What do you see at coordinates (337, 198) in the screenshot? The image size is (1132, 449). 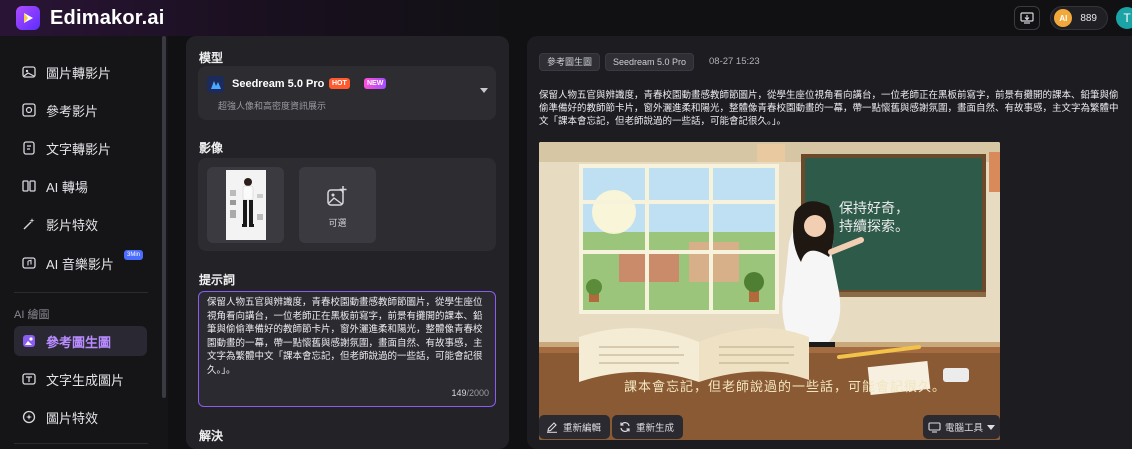 I see `add-image-icon` at bounding box center [337, 198].